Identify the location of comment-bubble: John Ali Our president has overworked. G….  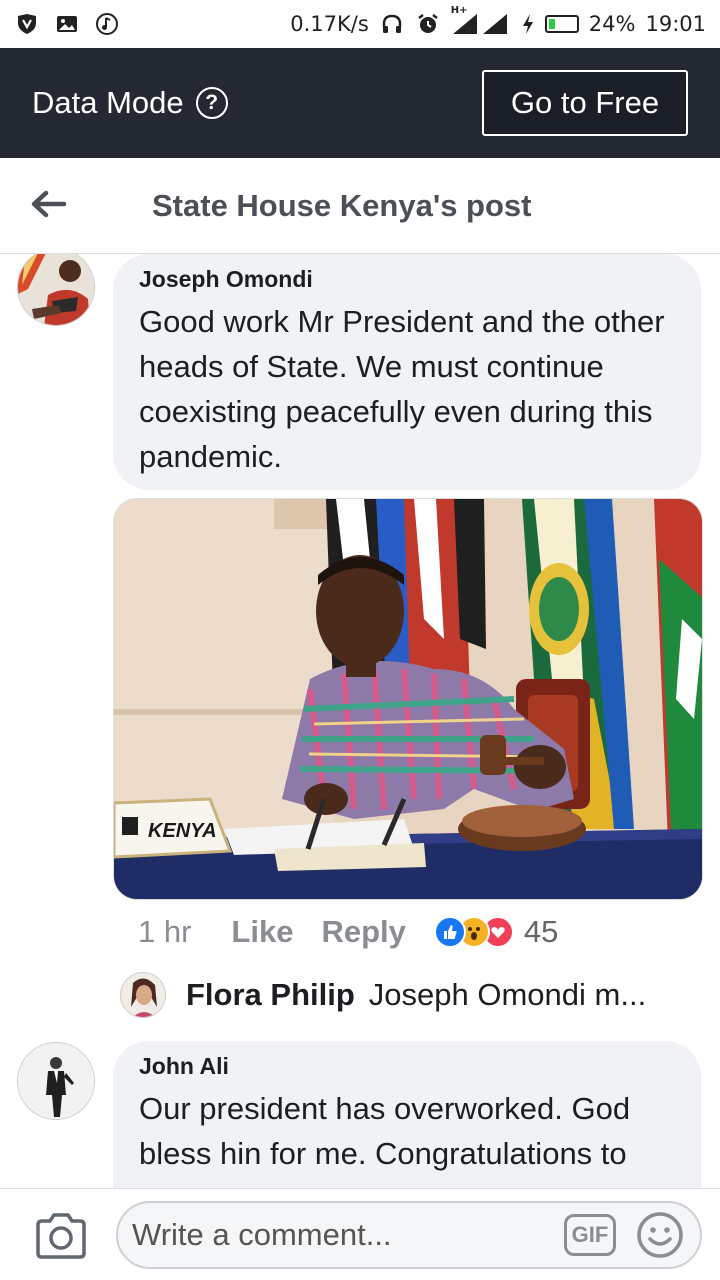
(407, 1114).